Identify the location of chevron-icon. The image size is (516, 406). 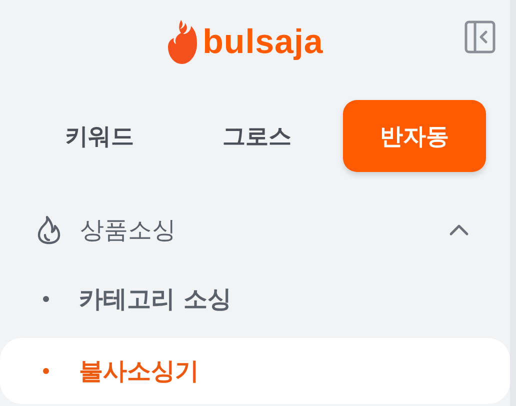
(459, 230).